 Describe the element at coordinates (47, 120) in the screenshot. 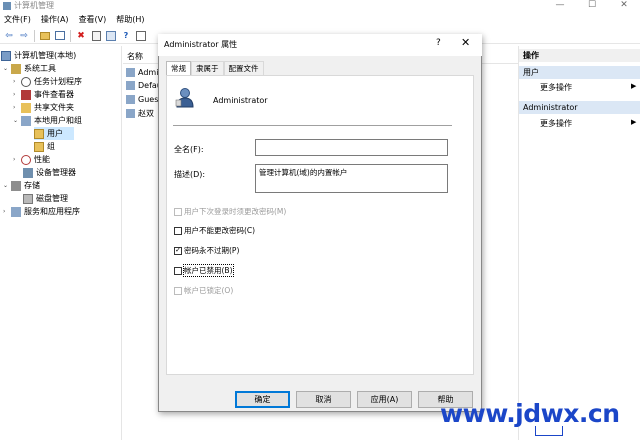

I see `tree-item-local-users-groups: ⌄ 本地用户和组` at that location.